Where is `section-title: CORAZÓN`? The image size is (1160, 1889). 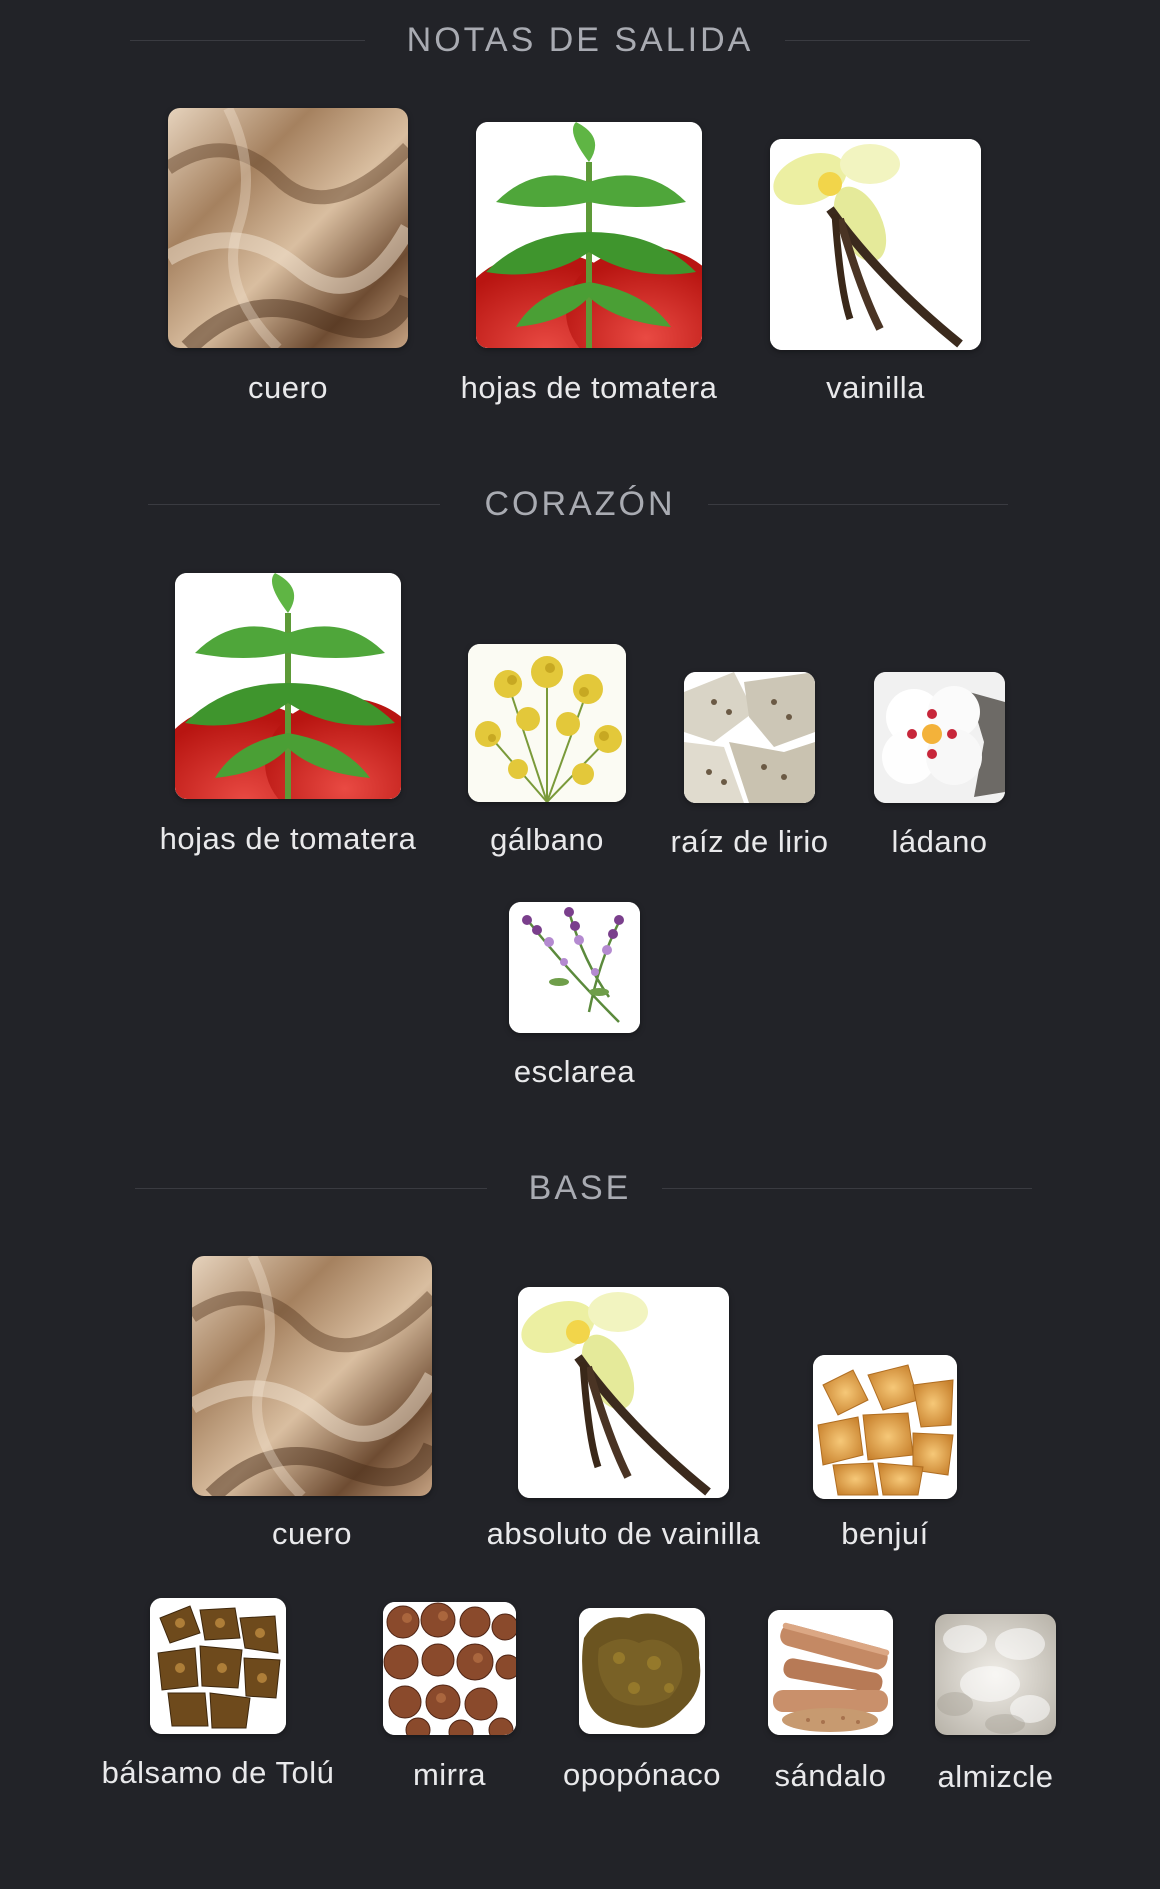 section-title: CORAZÓN is located at coordinates (580, 504).